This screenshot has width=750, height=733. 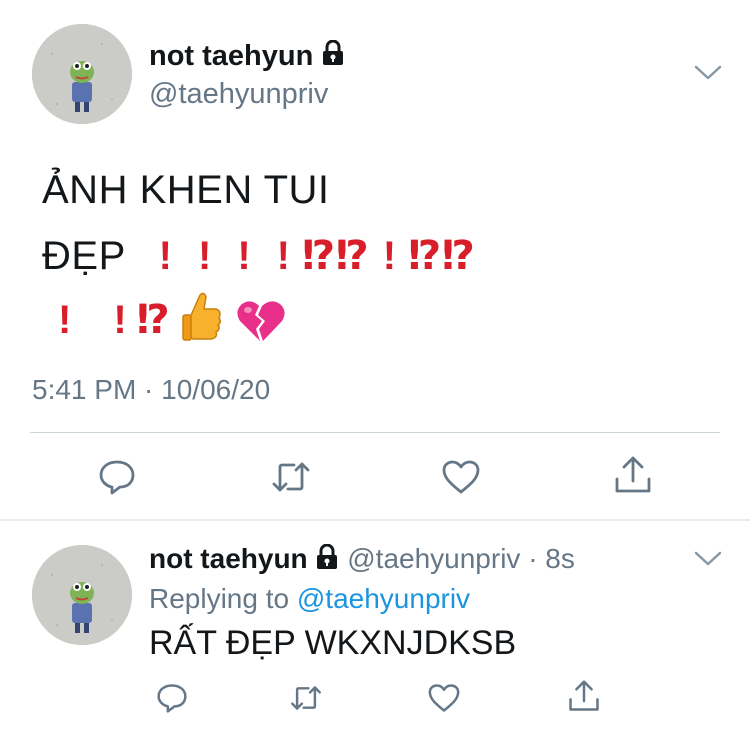 I want to click on section-divider, so click(x=375, y=520).